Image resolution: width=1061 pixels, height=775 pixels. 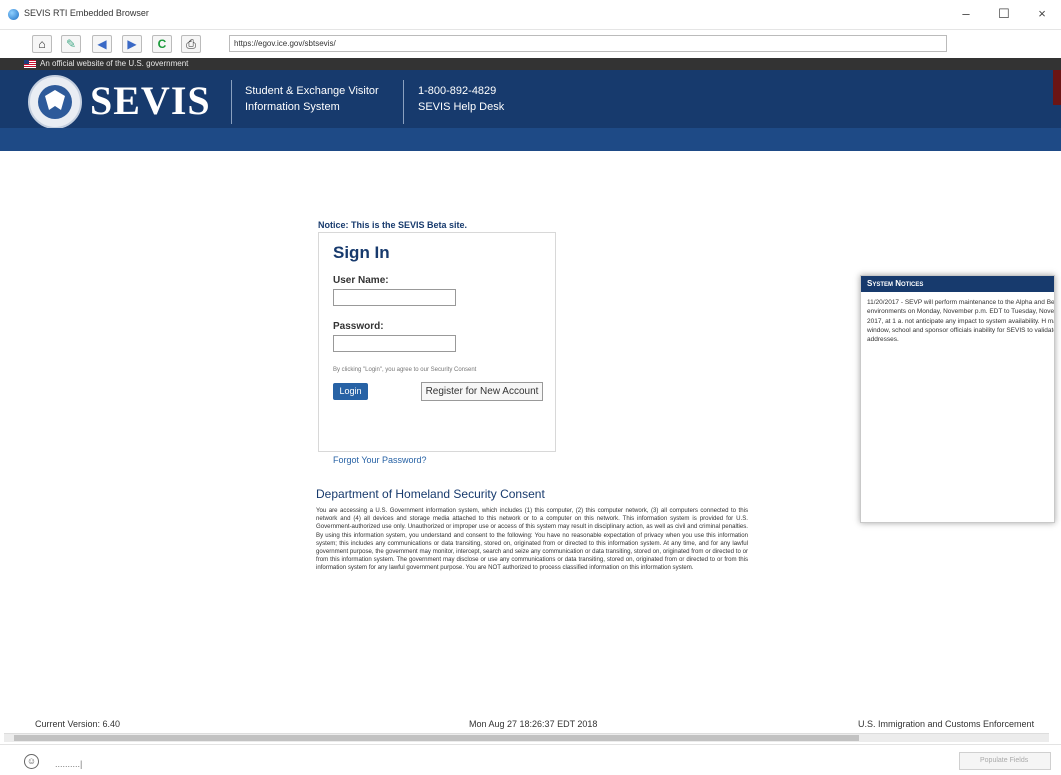 I want to click on bottom-input: ..........|, so click(x=68, y=764).